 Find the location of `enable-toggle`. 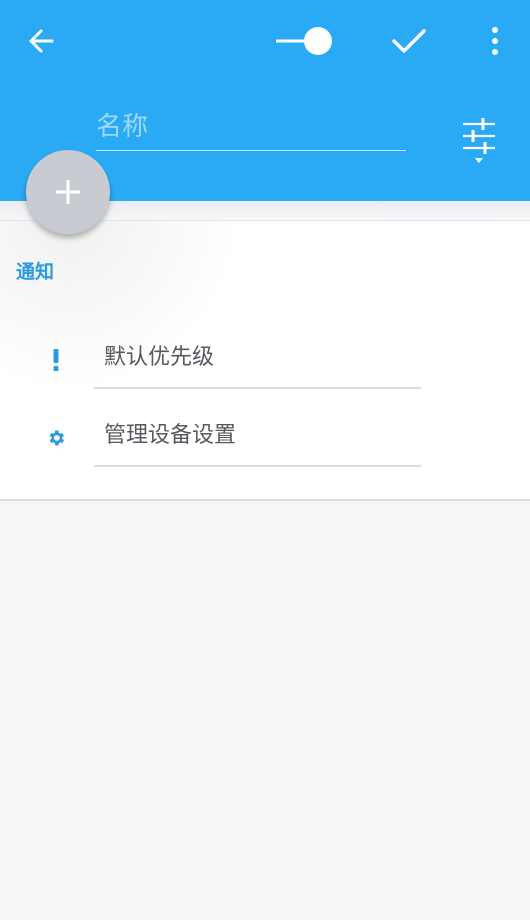

enable-toggle is located at coordinates (305, 41).